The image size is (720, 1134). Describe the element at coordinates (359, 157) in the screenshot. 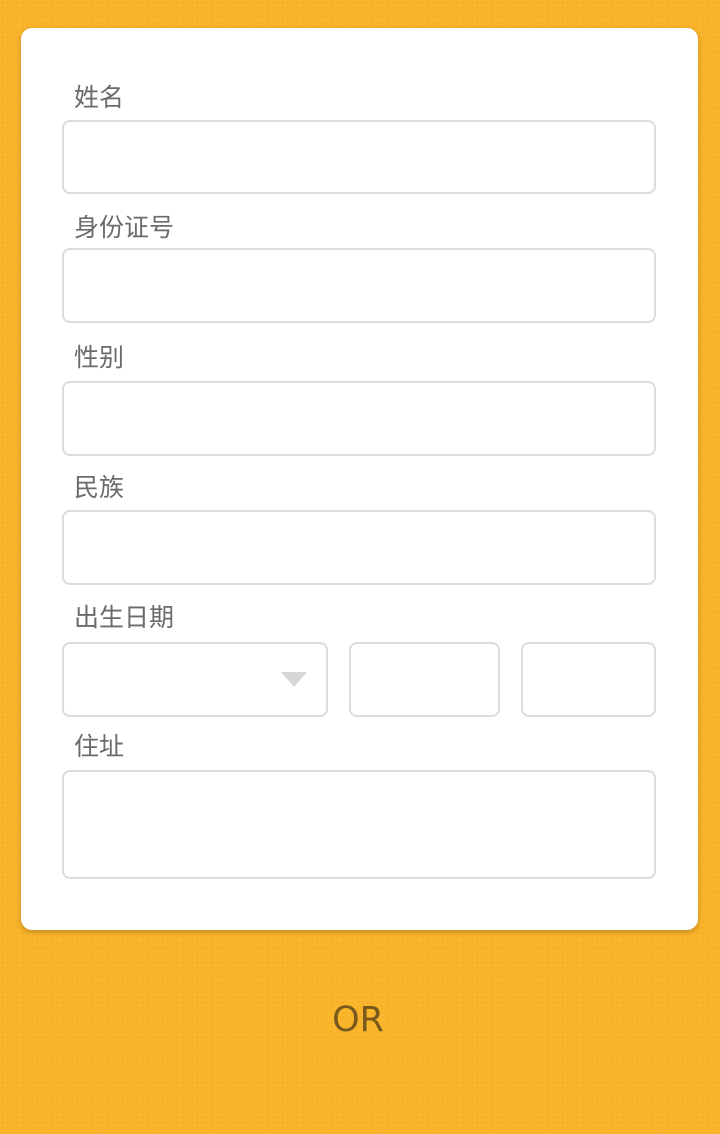

I see `name-input` at that location.